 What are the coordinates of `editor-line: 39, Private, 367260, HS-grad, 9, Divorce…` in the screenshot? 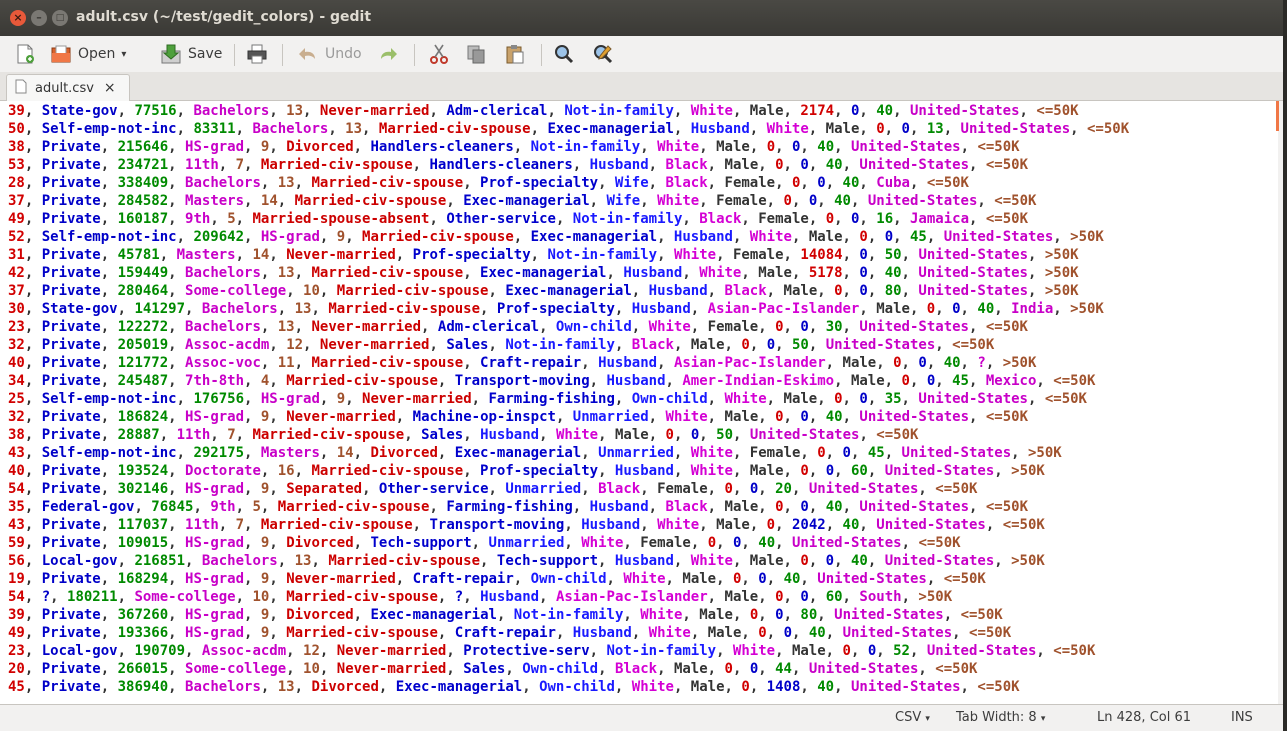 It's located at (505, 615).